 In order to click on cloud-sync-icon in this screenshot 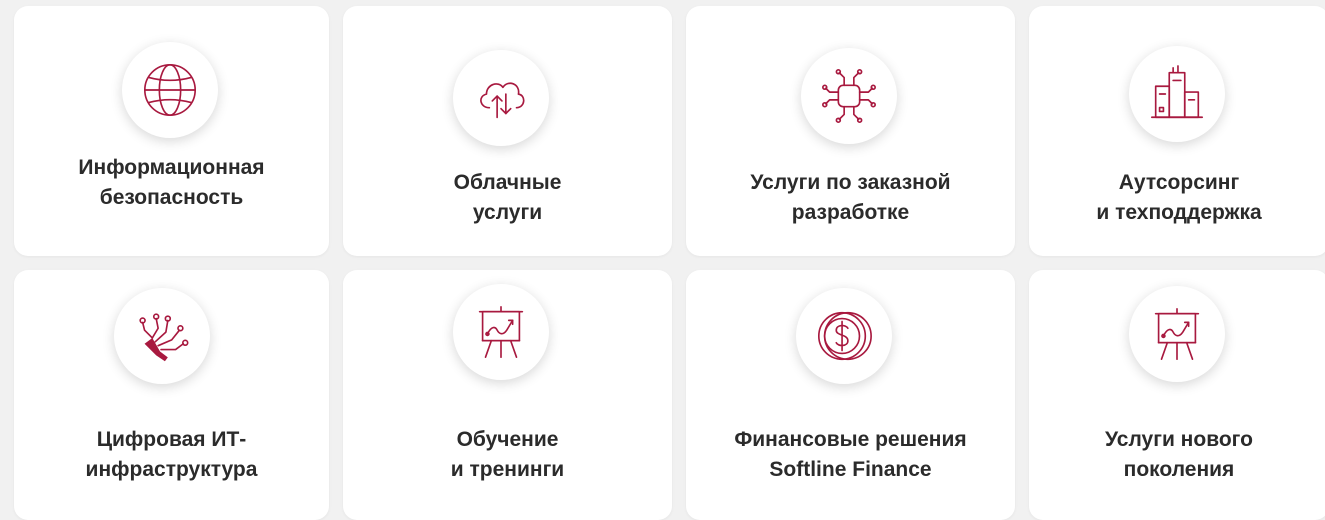, I will do `click(502, 100)`.